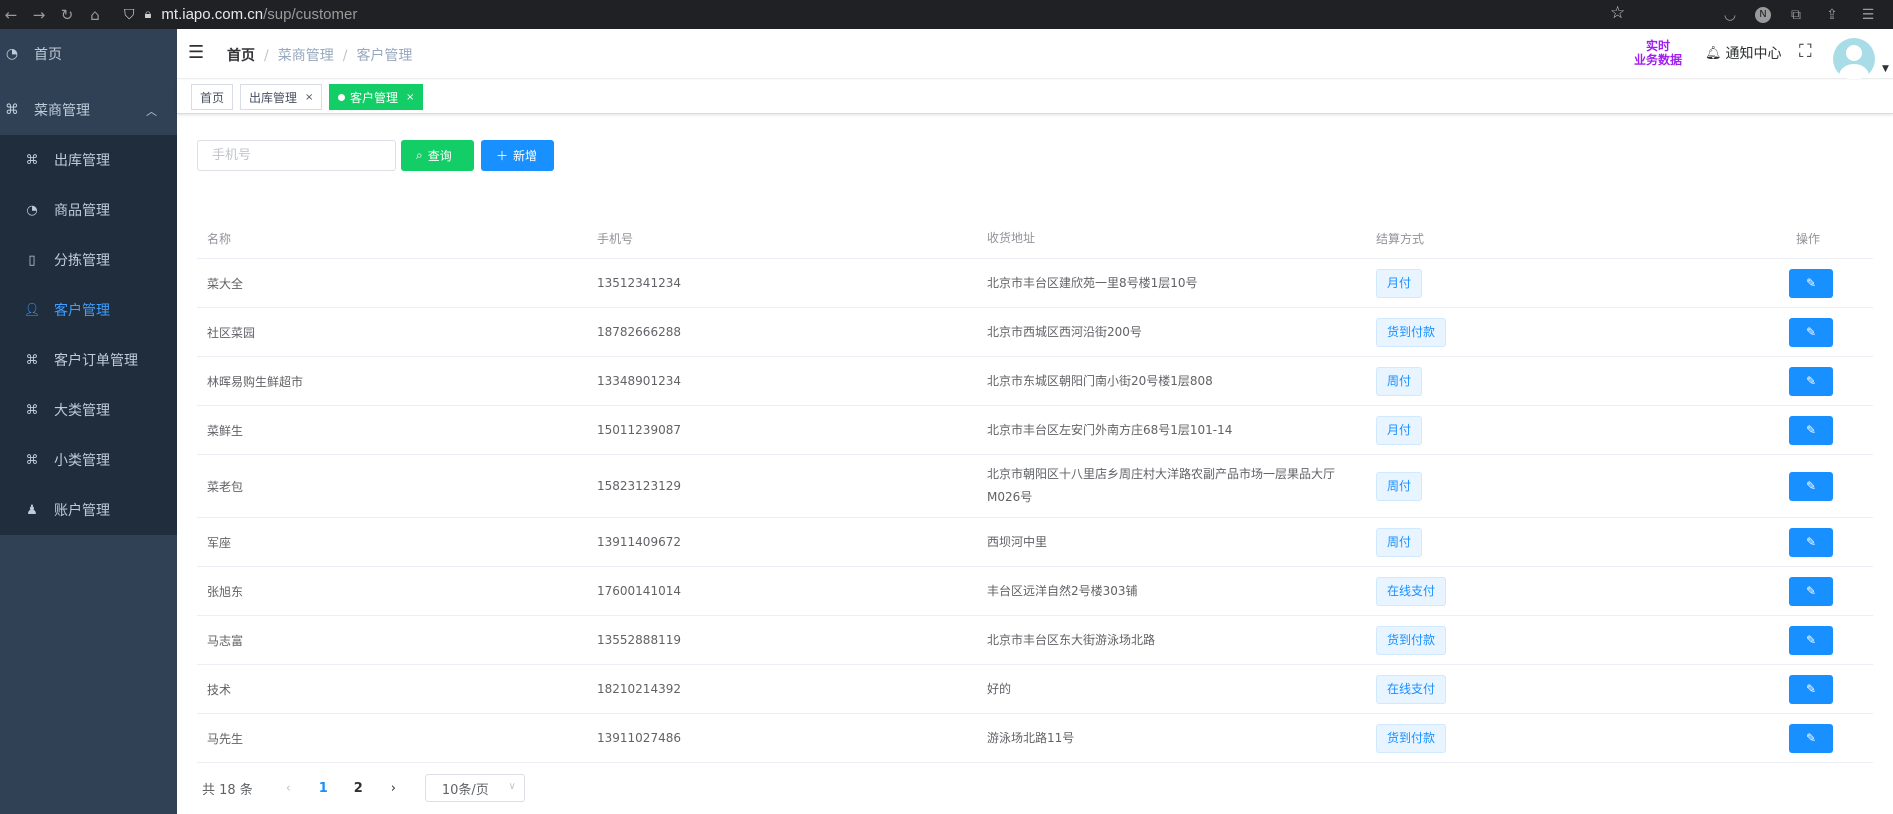 The width and height of the screenshot is (1893, 814). What do you see at coordinates (1763, 14) in the screenshot?
I see `extension-n-icon: N` at bounding box center [1763, 14].